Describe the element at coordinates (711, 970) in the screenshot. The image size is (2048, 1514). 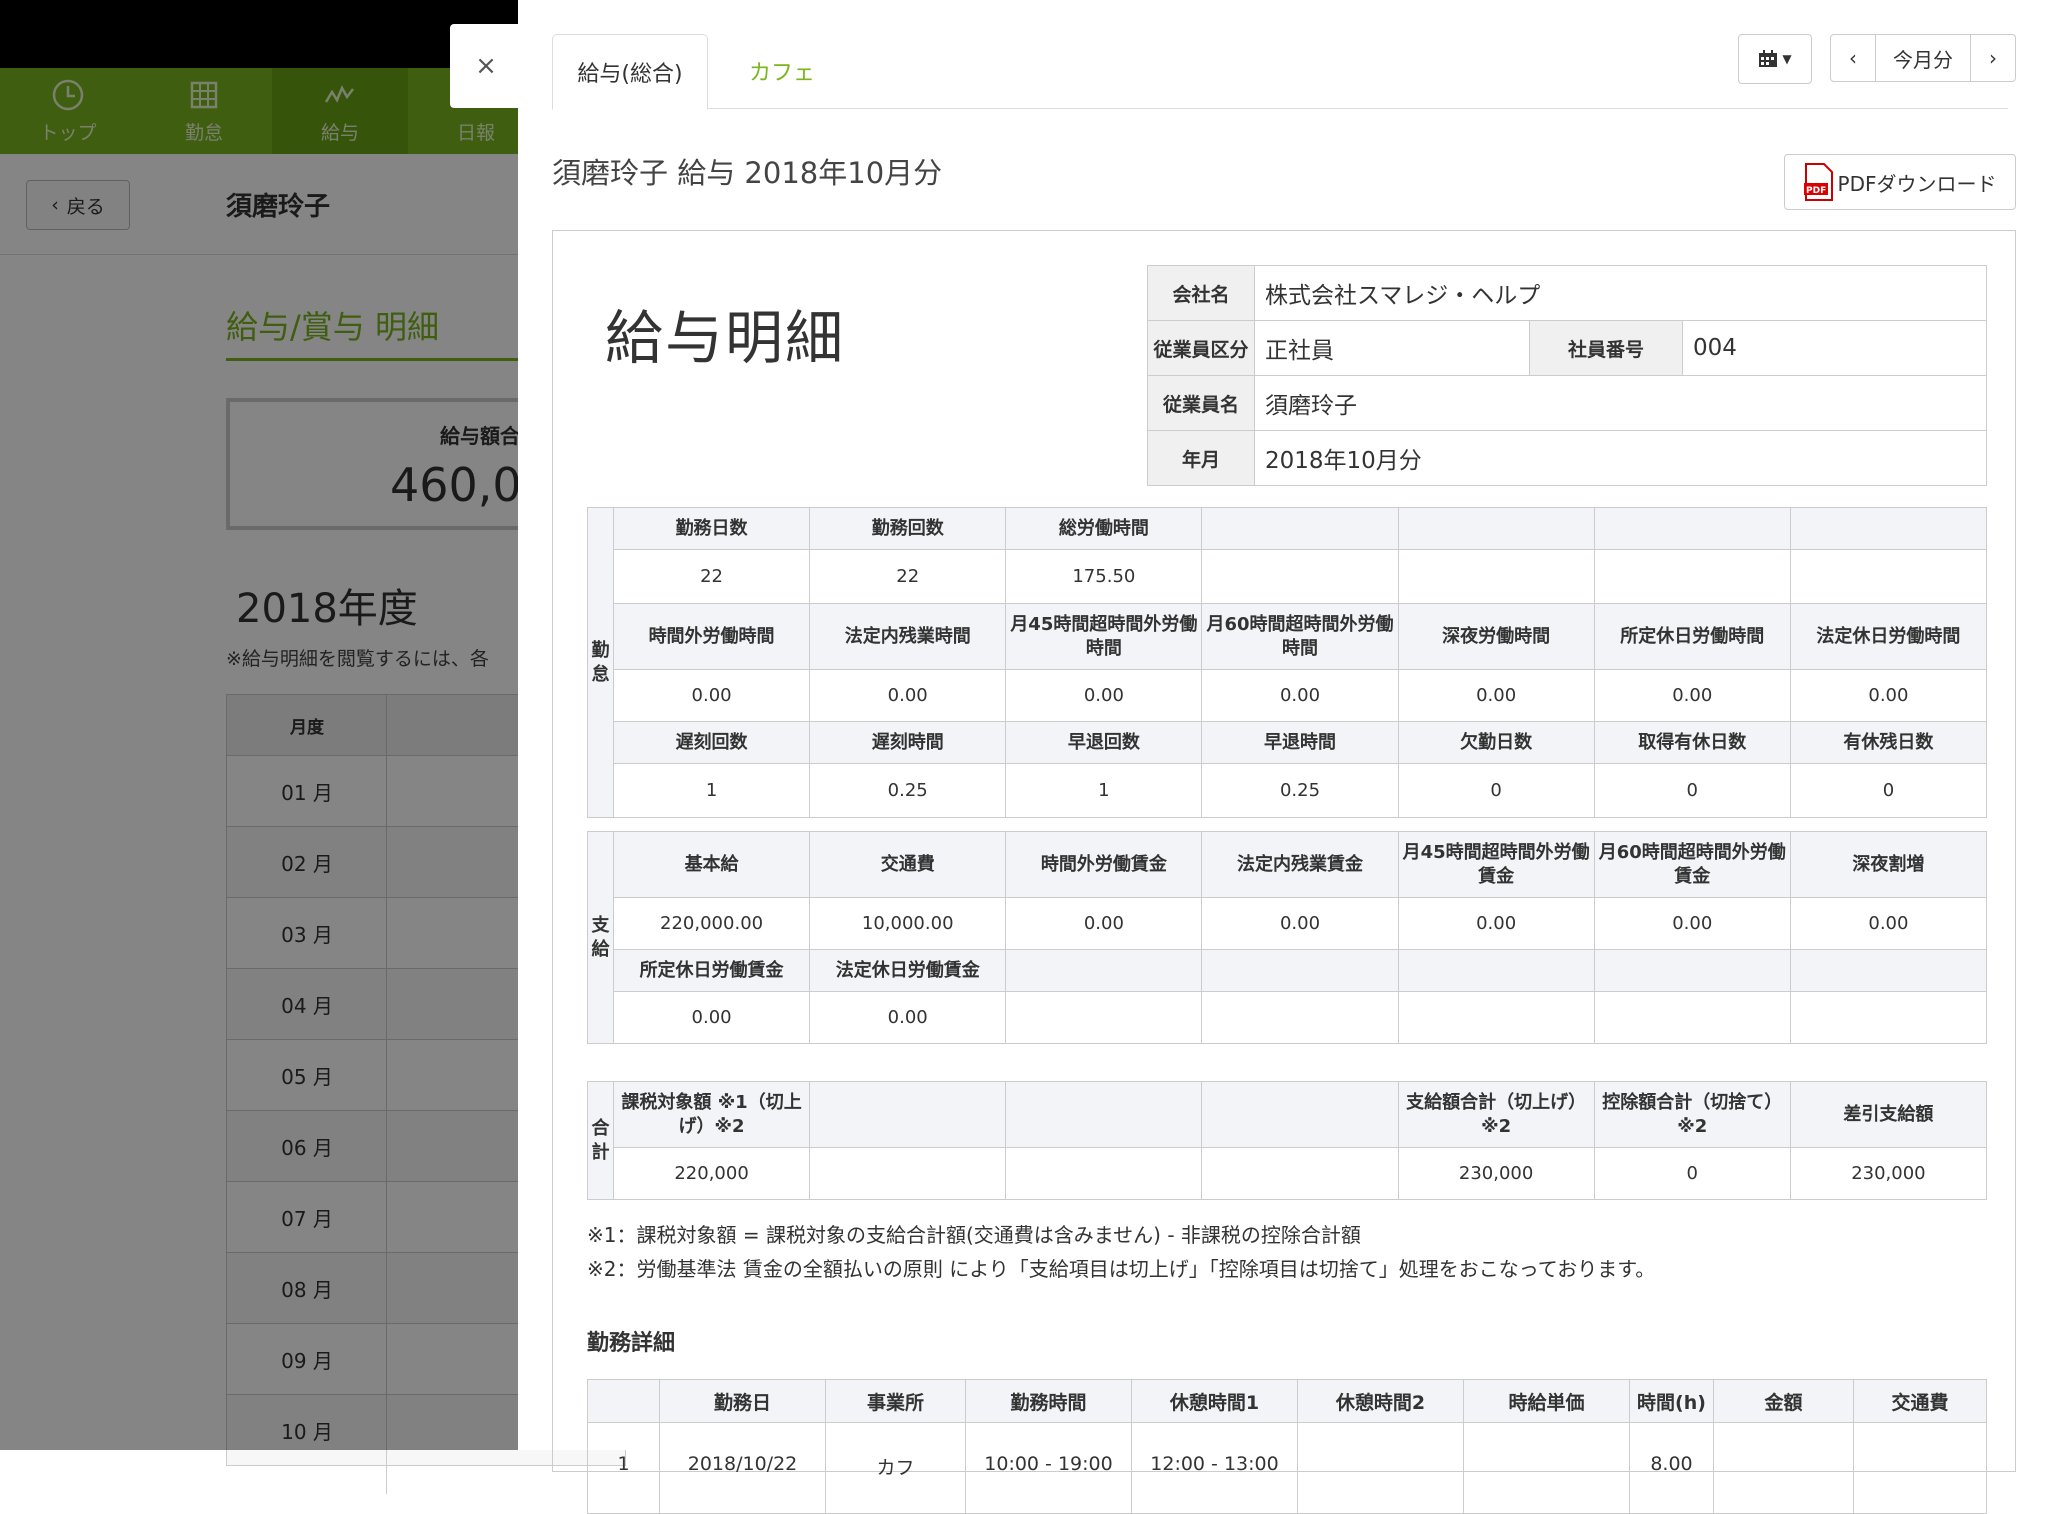
I see `payment-header: 所定休日労働賃金` at that location.